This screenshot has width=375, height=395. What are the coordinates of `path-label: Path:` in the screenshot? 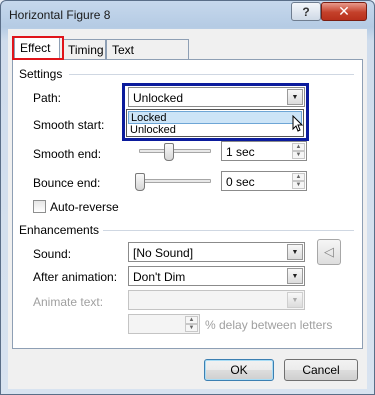 It's located at (47, 98).